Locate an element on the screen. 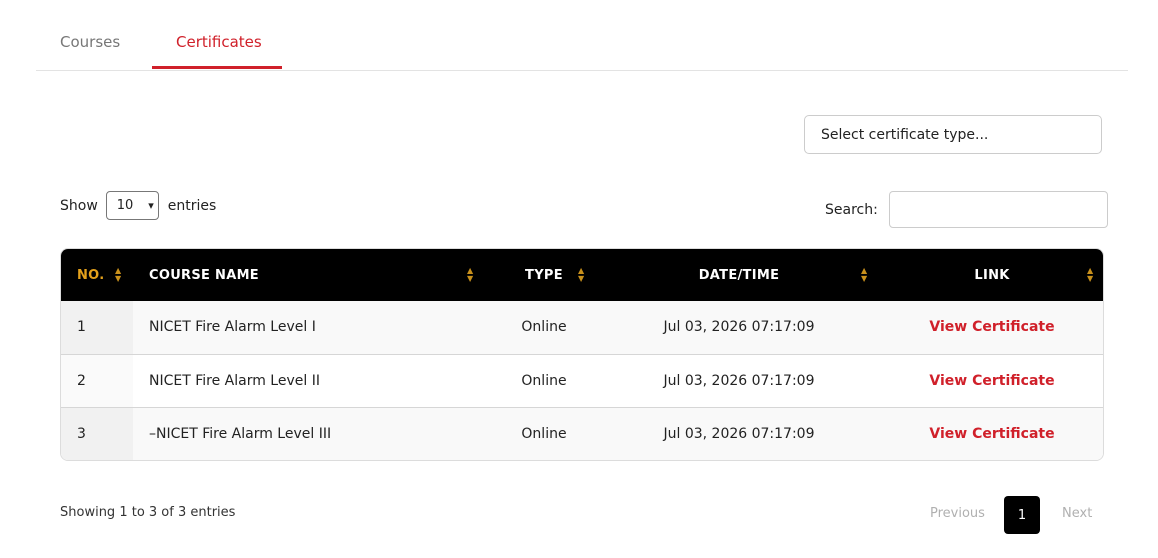  header-datetime: Date/Time ▲ ▼ is located at coordinates (739, 275).